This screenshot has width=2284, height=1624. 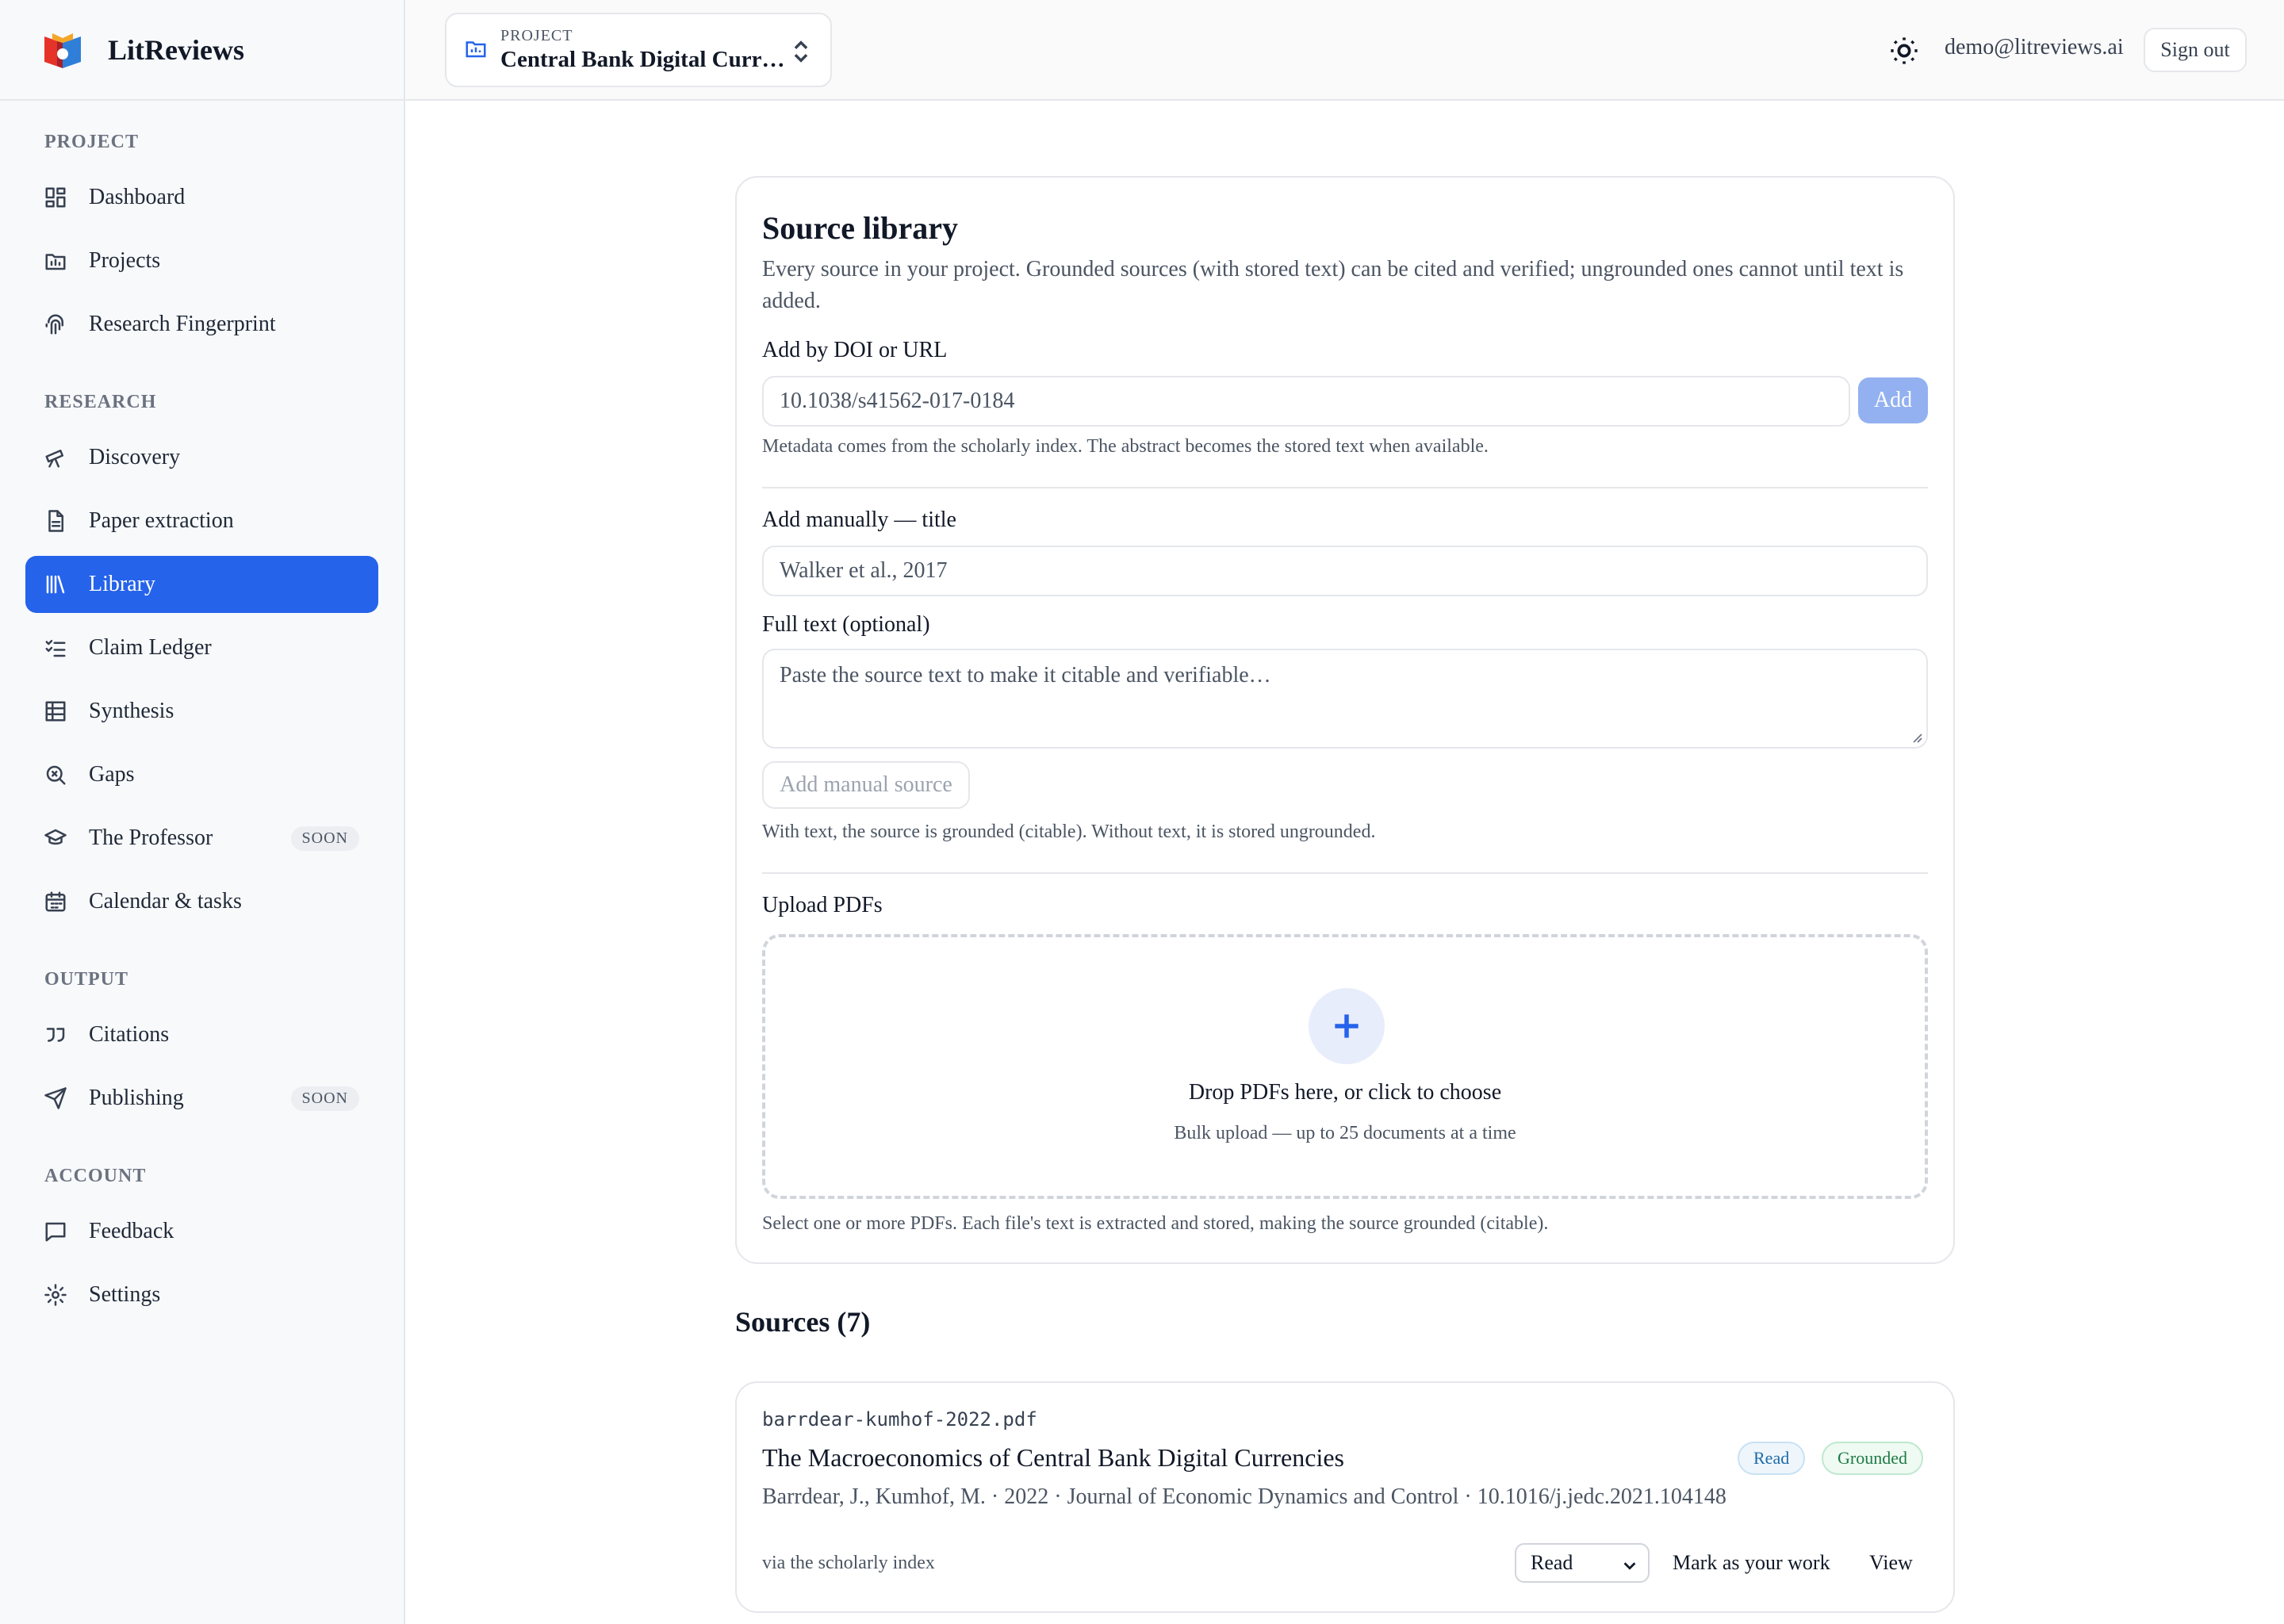 What do you see at coordinates (55, 324) in the screenshot?
I see `fingerprint-icon` at bounding box center [55, 324].